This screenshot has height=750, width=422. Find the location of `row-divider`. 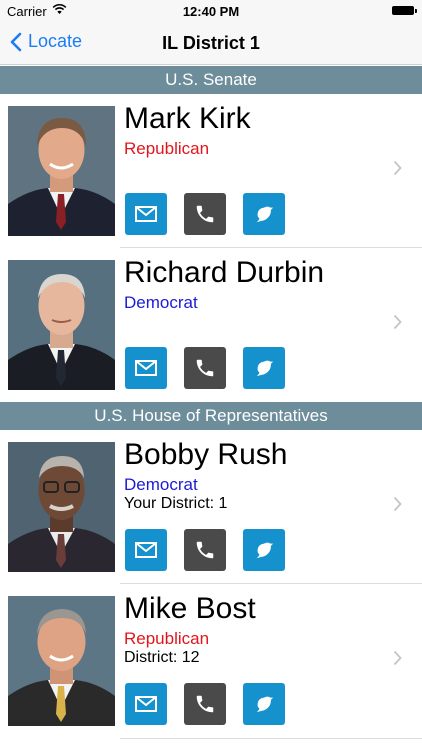

row-divider is located at coordinates (271, 738).